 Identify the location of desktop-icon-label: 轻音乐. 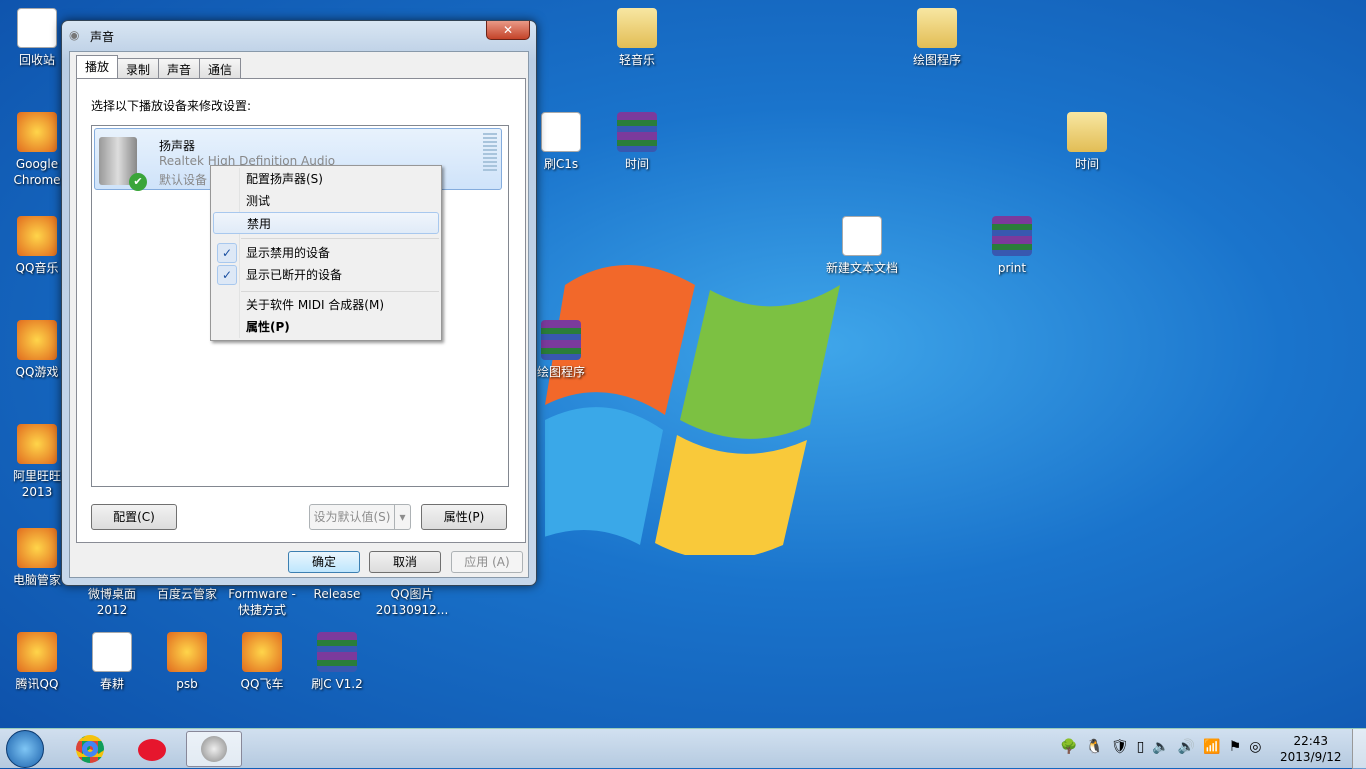
(636, 60).